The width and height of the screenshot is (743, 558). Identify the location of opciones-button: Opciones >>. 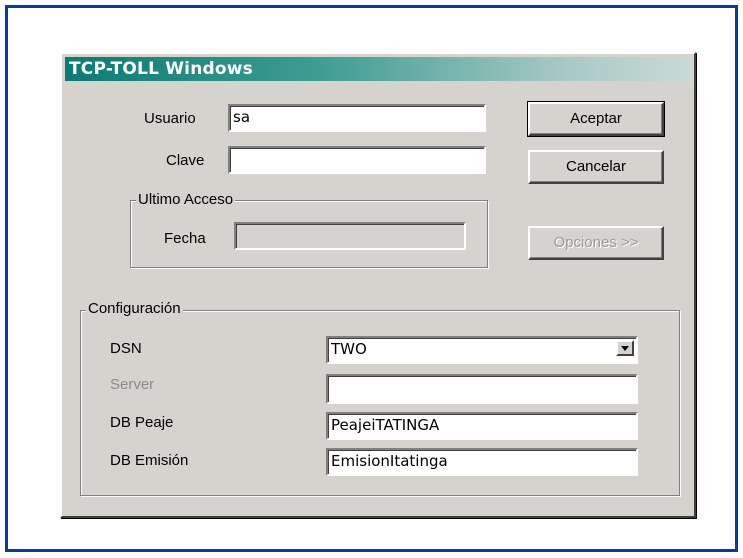
(596, 243).